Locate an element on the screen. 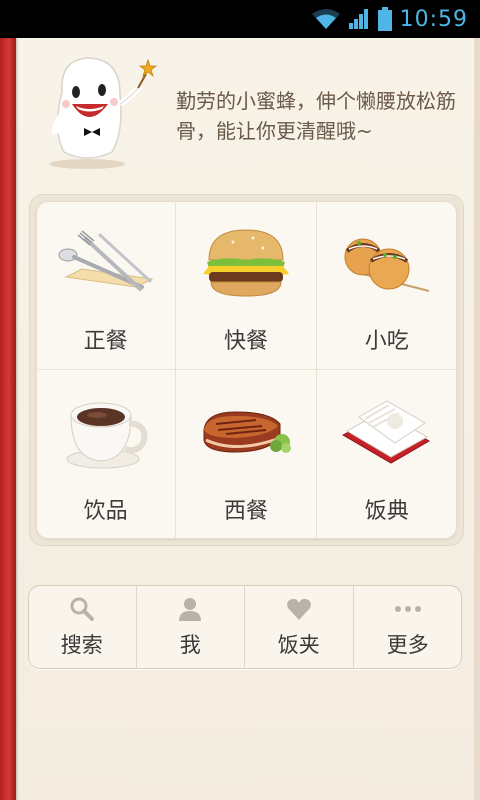  more-dots-icon is located at coordinates (407, 609).